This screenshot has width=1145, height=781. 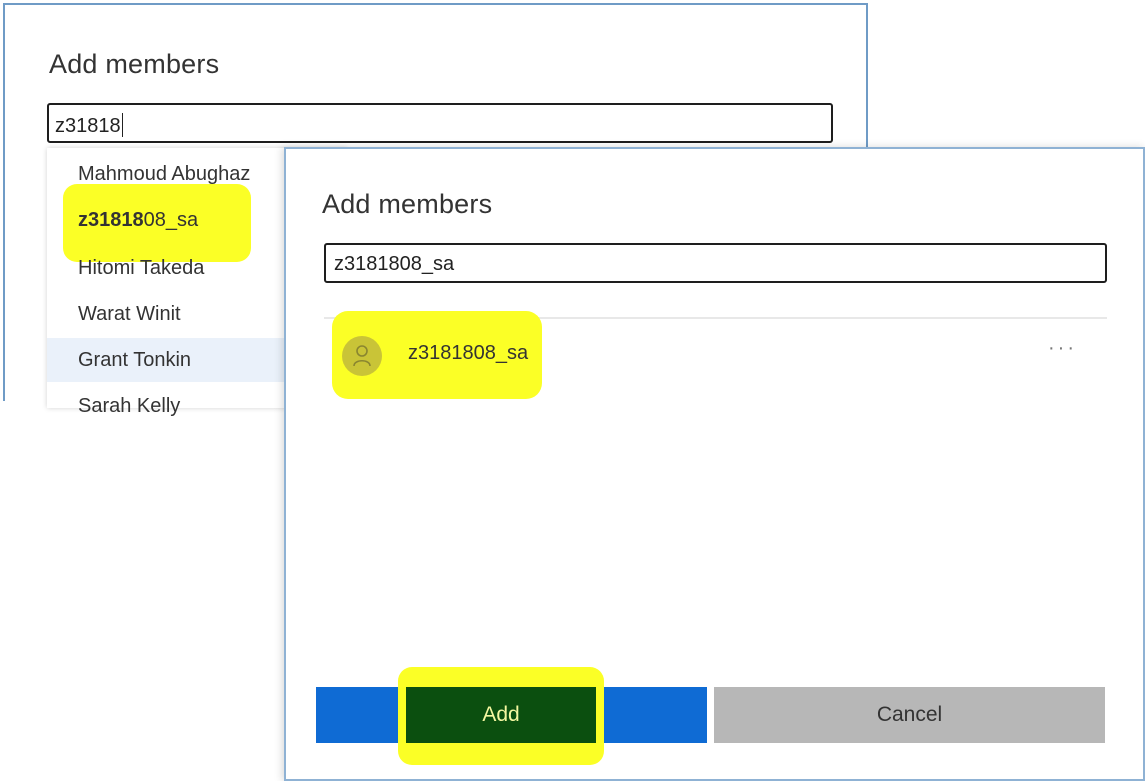 What do you see at coordinates (909, 715) in the screenshot?
I see `cancel-button: Cancel` at bounding box center [909, 715].